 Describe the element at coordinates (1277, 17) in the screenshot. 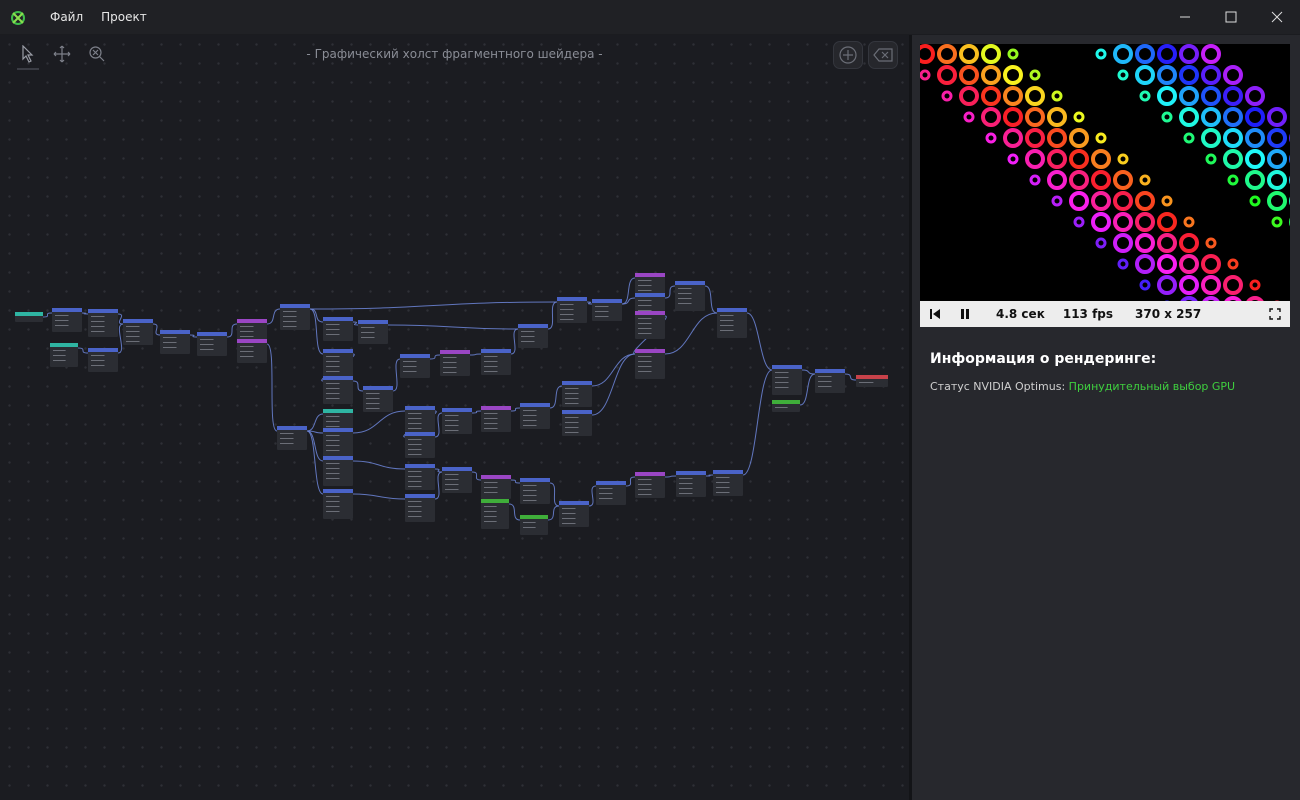

I see `close-button` at that location.